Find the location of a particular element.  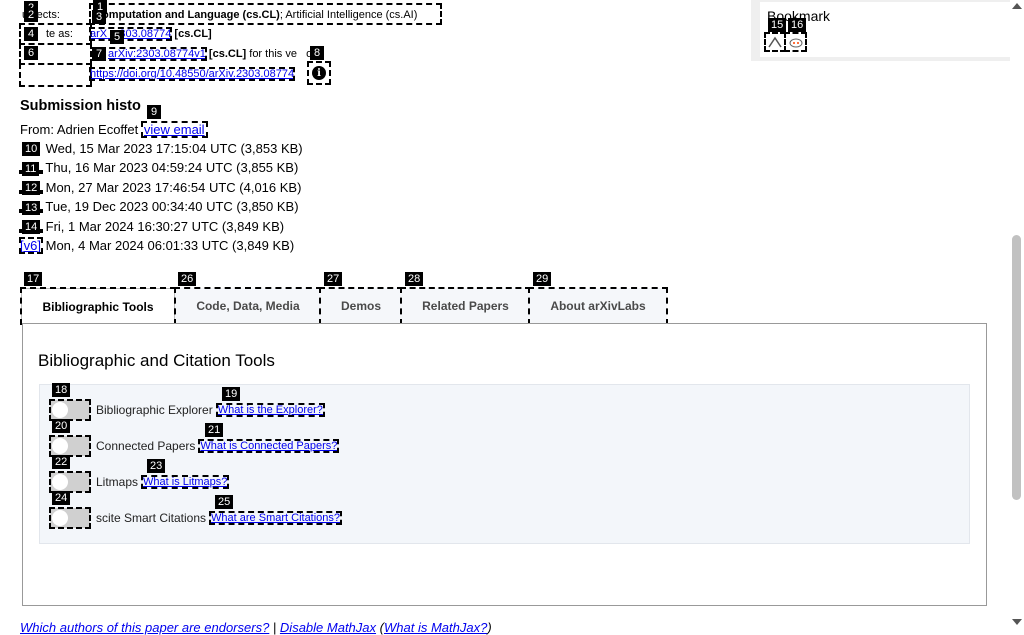

view-email-link: view email is located at coordinates (174, 129).